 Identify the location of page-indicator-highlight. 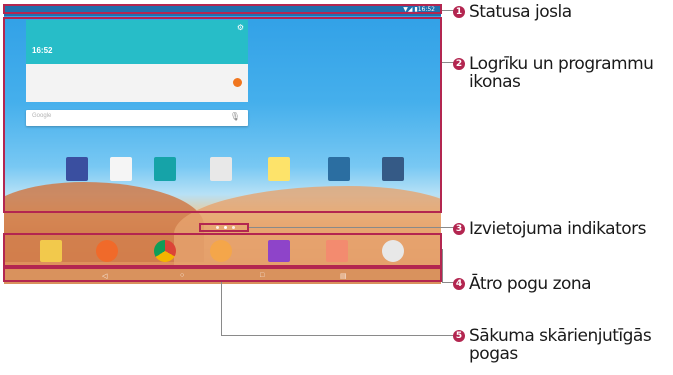
(224, 227).